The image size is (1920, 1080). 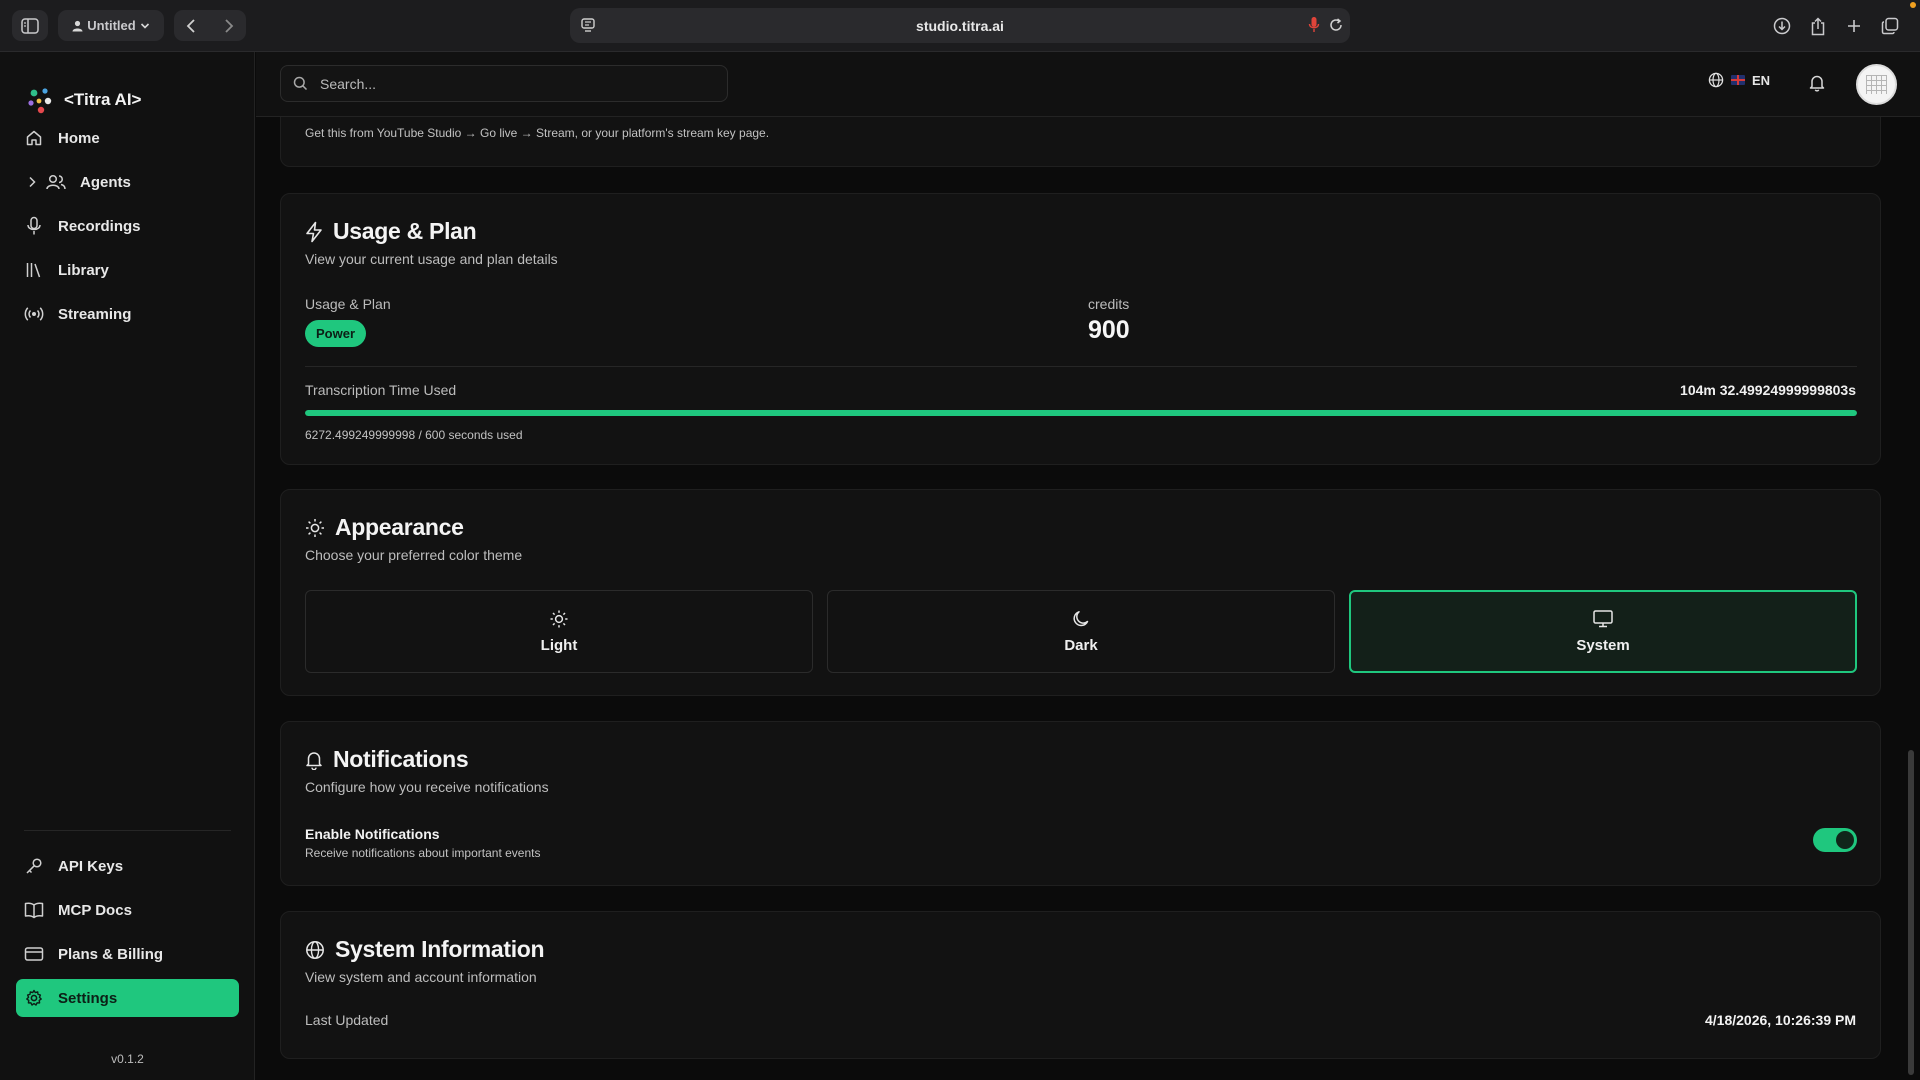 I want to click on sidebar-item-label: Library, so click(x=83, y=270).